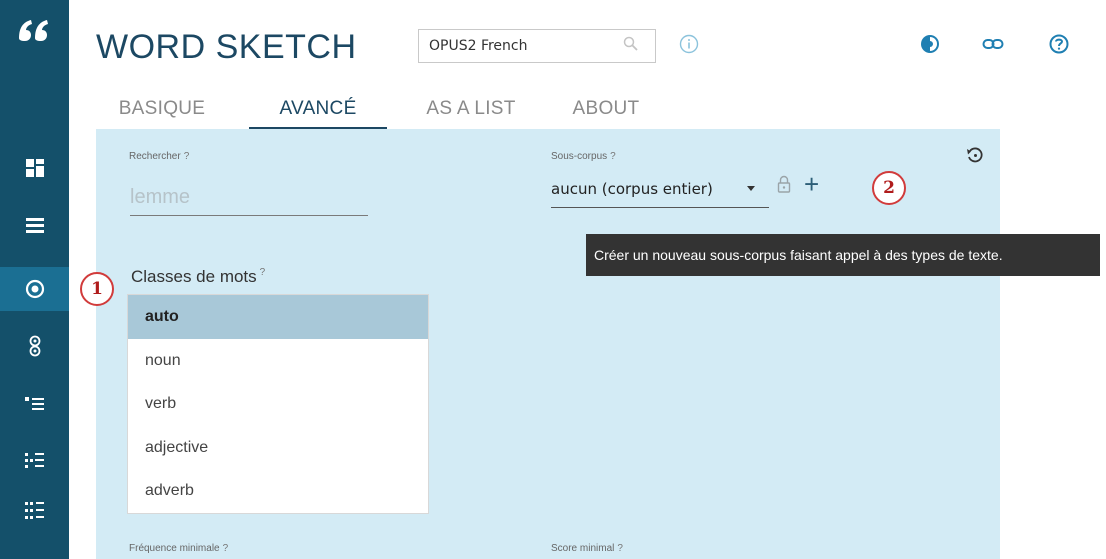 The width and height of the screenshot is (1106, 559). Describe the element at coordinates (263, 272) in the screenshot. I see `word-class-help: ?` at that location.